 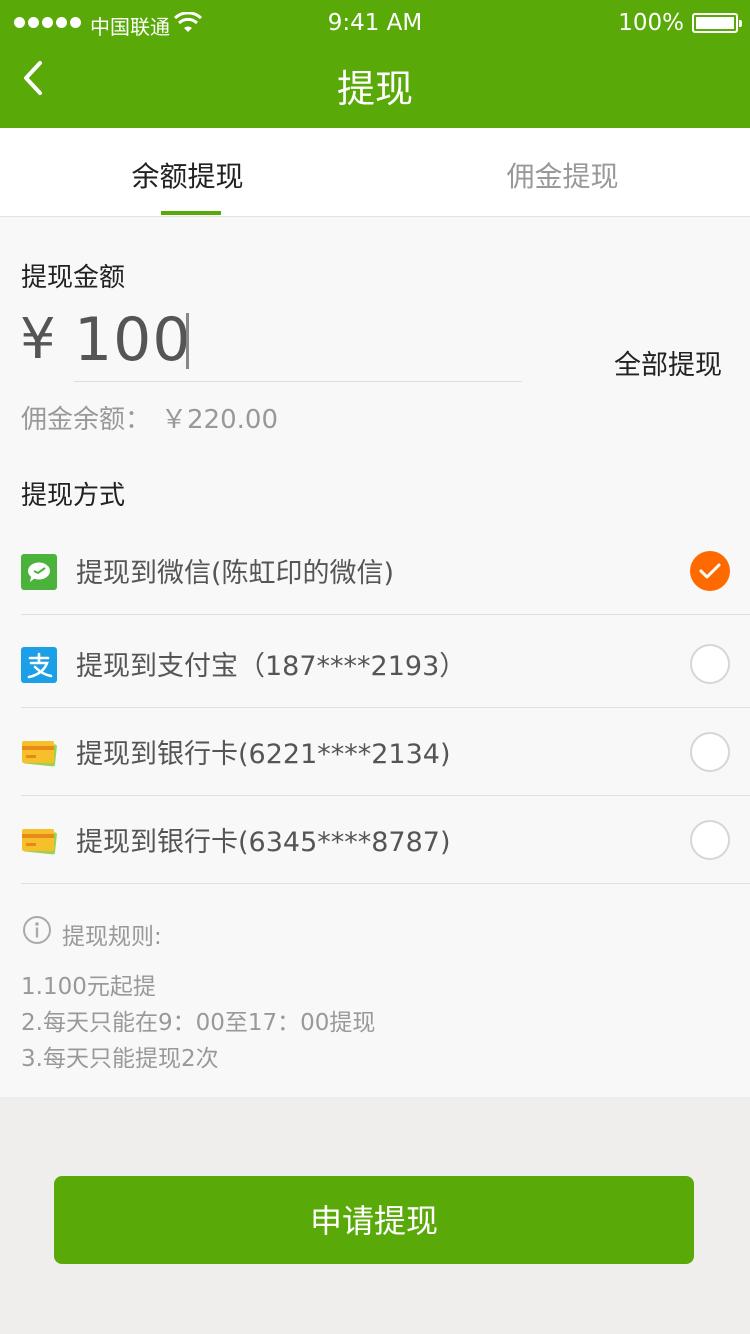 I want to click on currency-symbol: ¥, so click(x=38, y=339).